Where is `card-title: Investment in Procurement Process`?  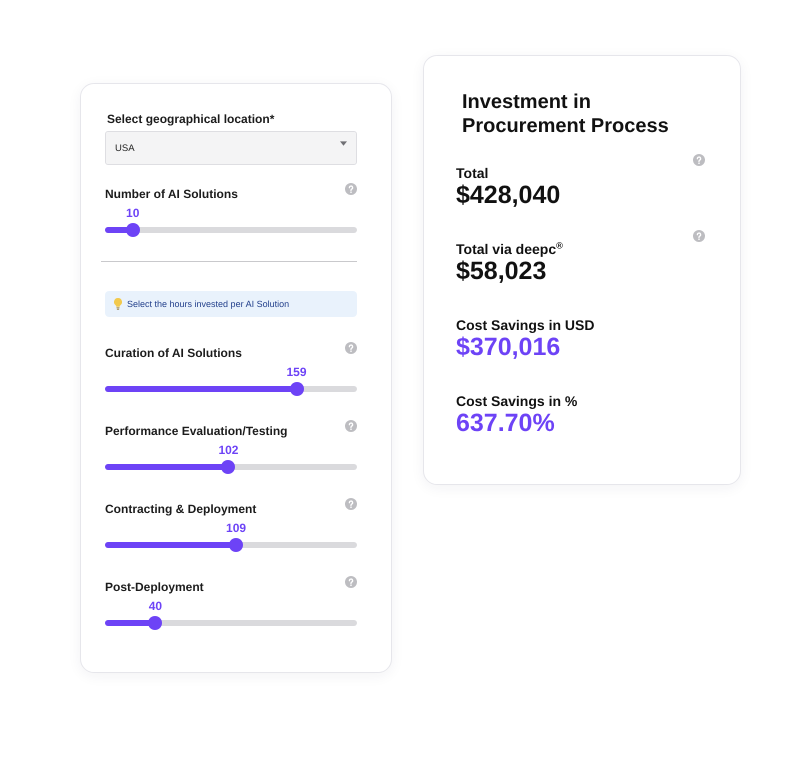
card-title: Investment in Procurement Process is located at coordinates (566, 114).